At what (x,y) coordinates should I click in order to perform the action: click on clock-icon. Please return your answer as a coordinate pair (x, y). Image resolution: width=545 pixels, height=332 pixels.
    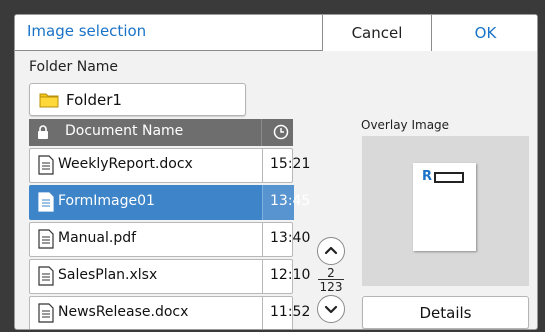
    Looking at the image, I should click on (281, 132).